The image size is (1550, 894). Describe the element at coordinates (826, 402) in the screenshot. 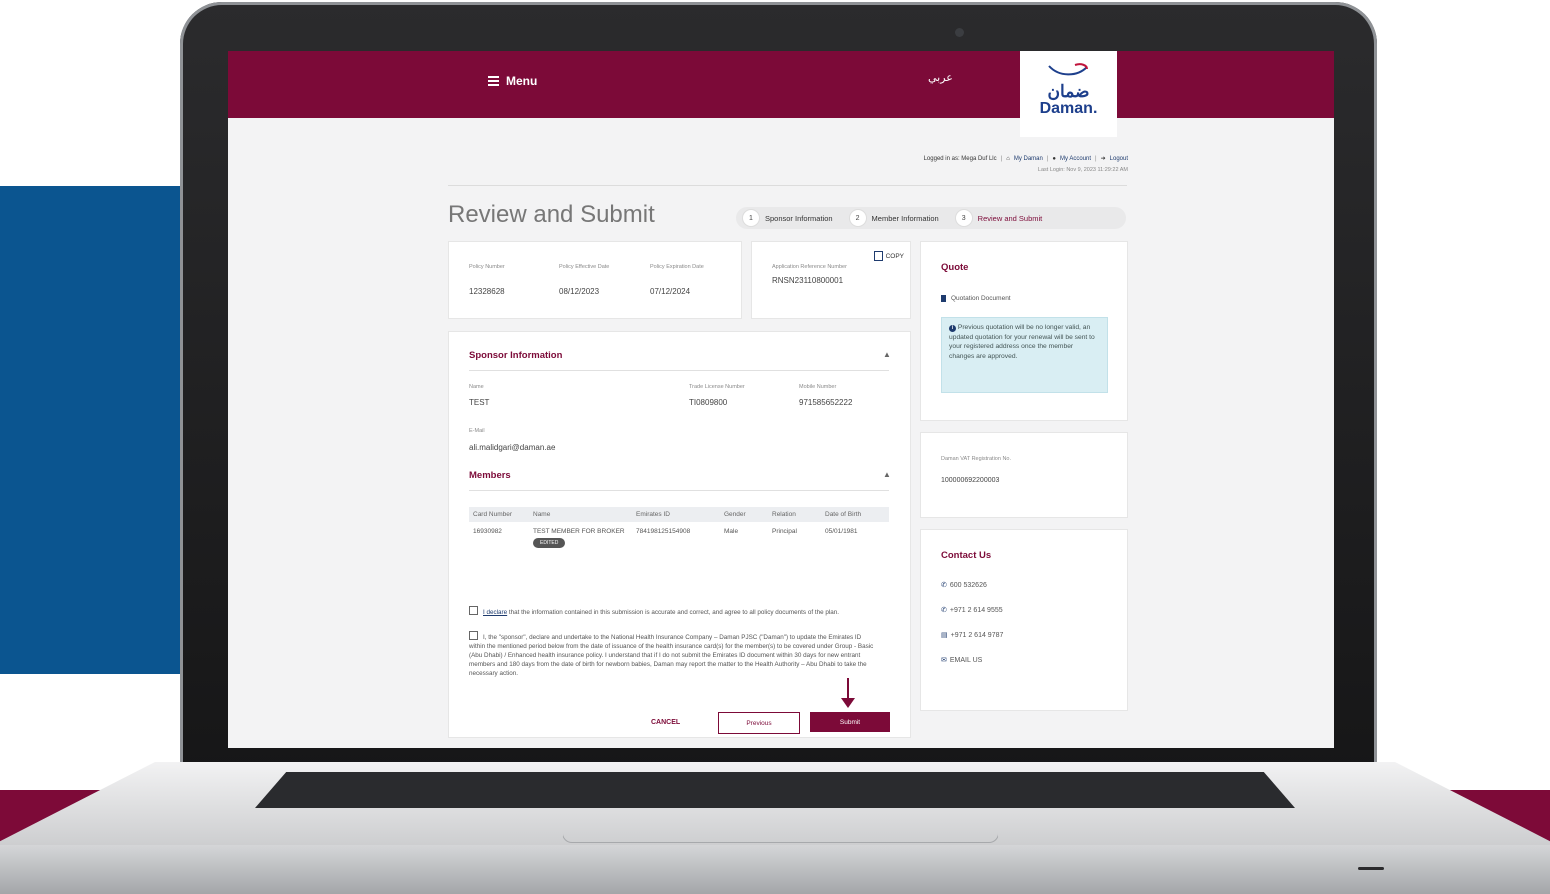

I see `mobile-number-value: 971585652222` at that location.